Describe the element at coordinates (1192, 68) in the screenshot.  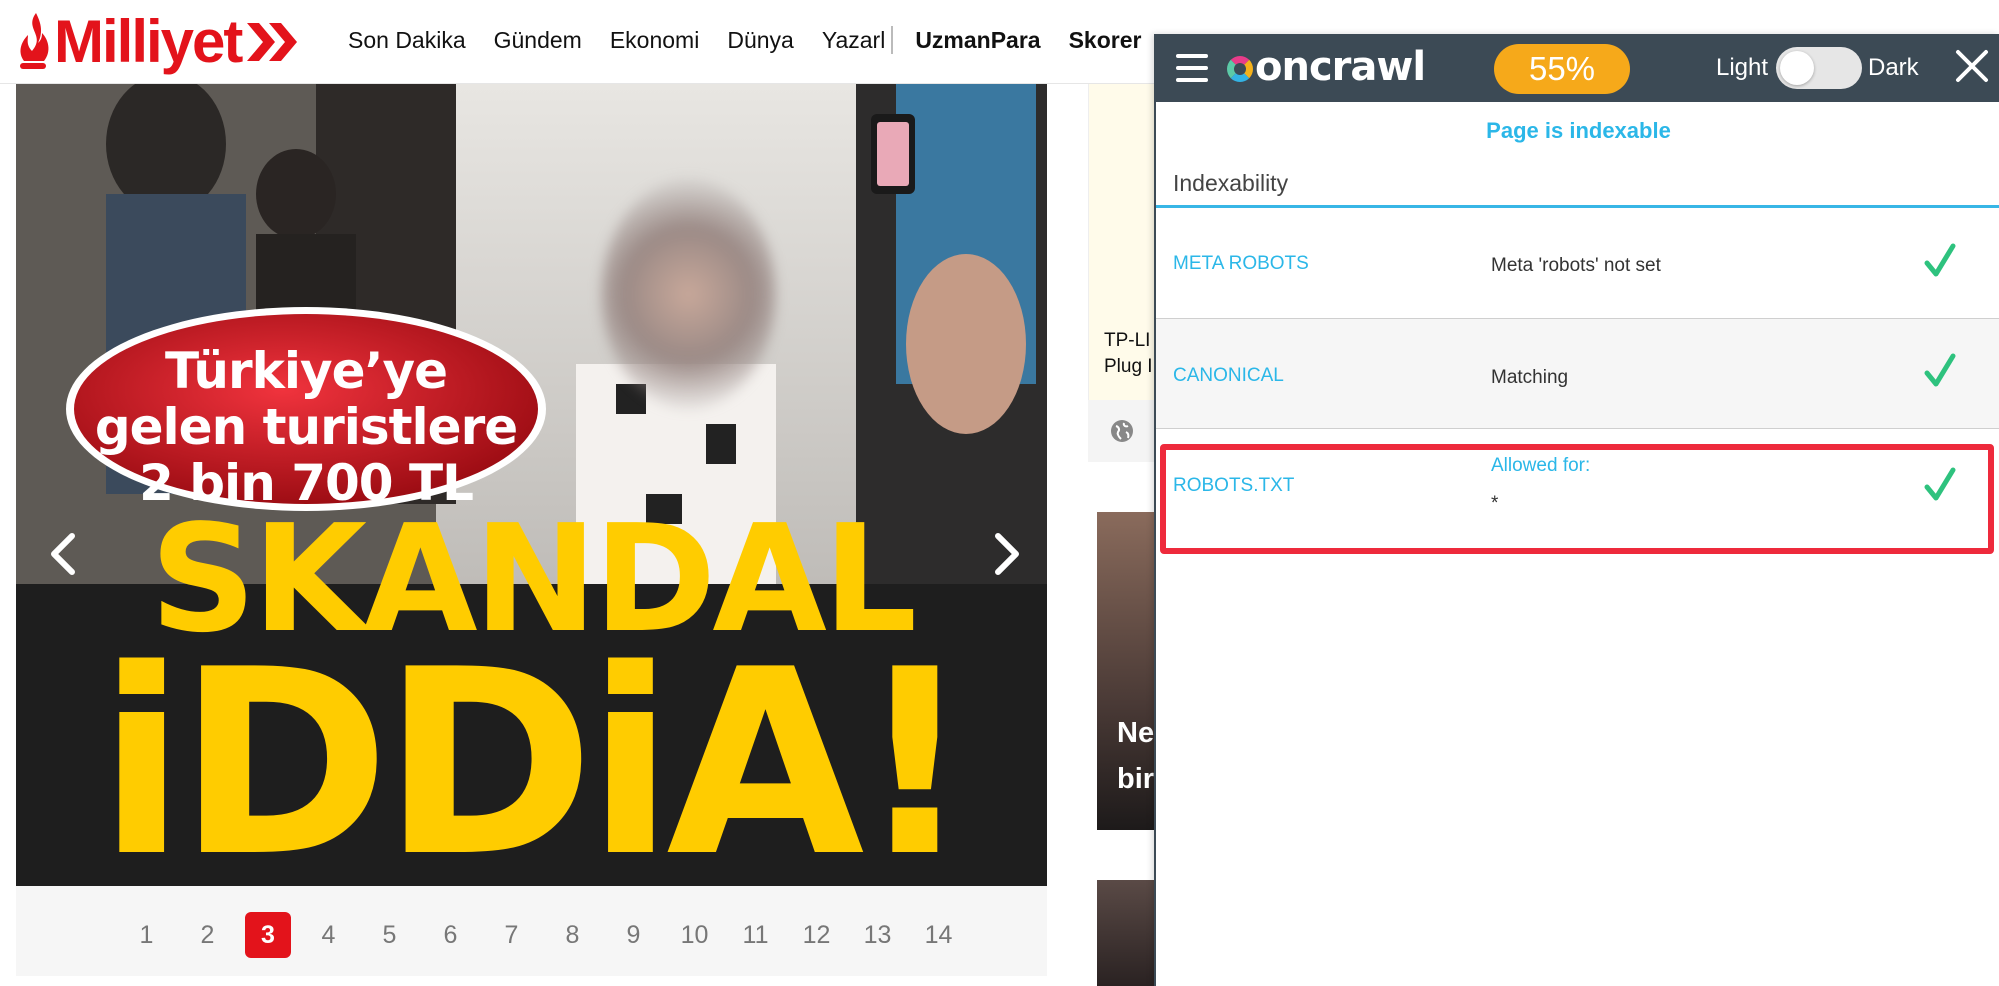
I see `menu-icon` at that location.